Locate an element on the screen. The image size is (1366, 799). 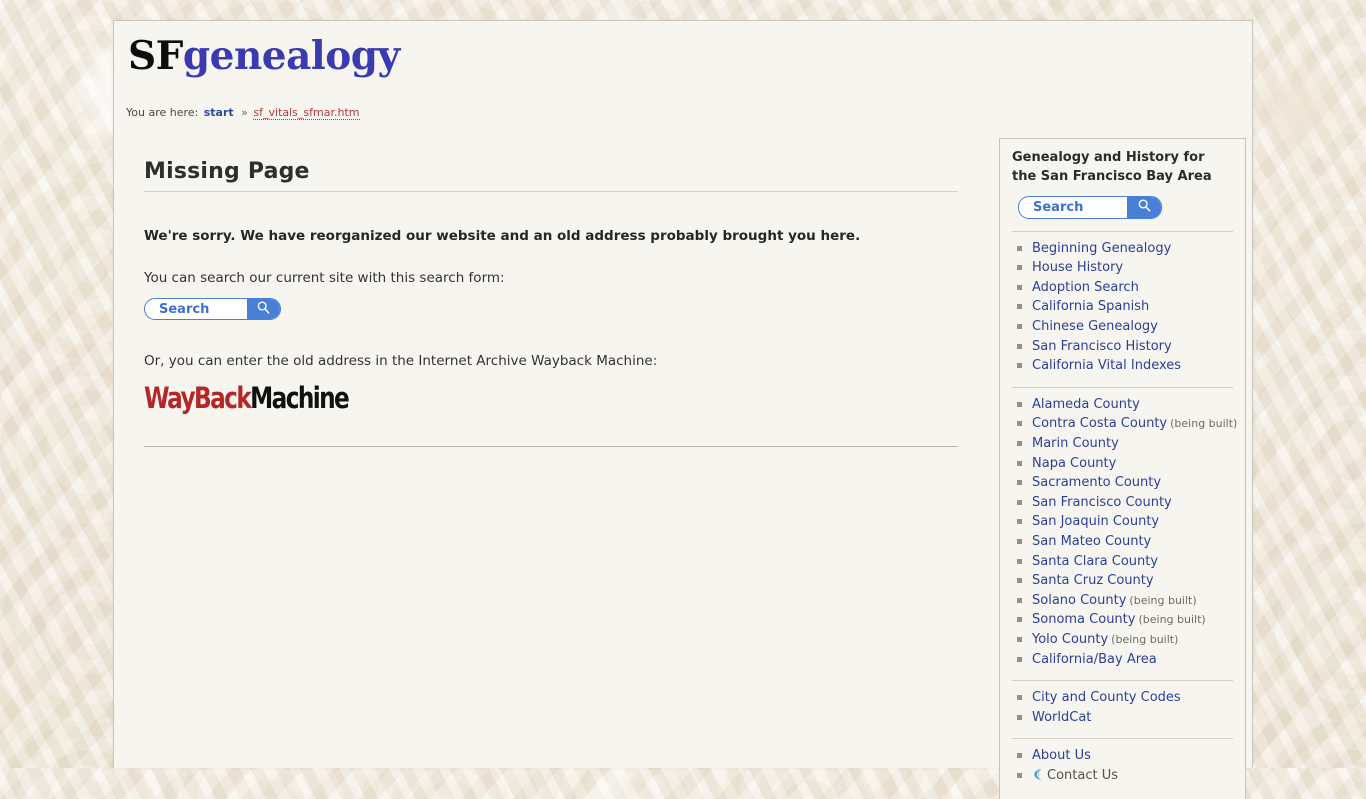
sidebar-list-item: San Francisco History is located at coordinates (1122, 346).